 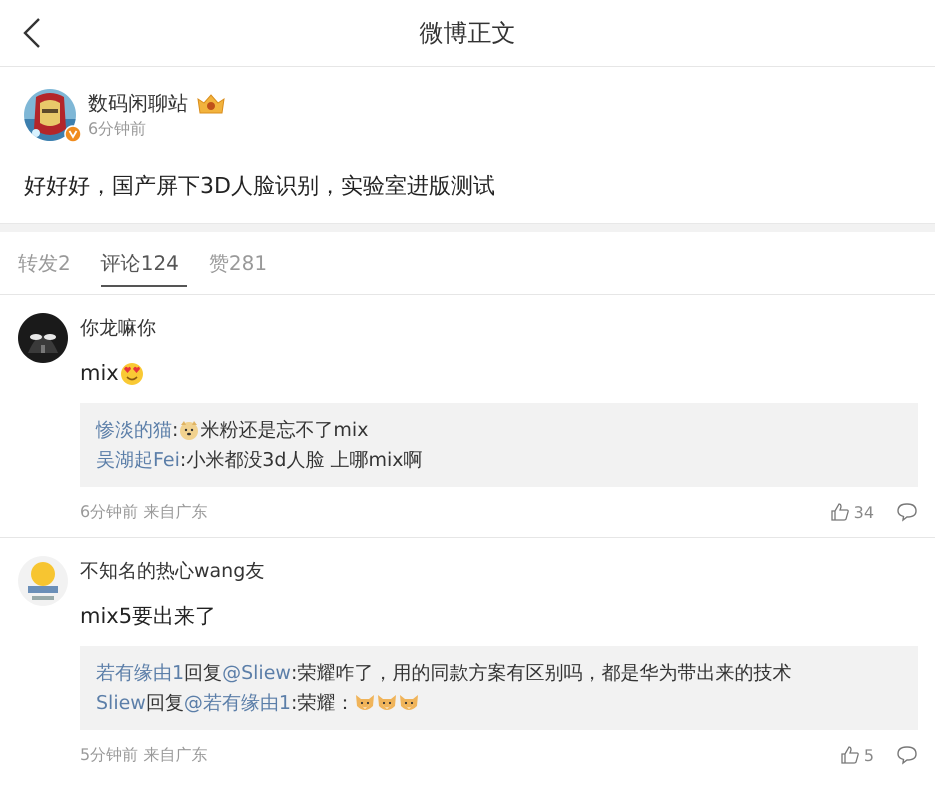 What do you see at coordinates (172, 571) in the screenshot?
I see `commenter-name: 不知名的热心wang友` at bounding box center [172, 571].